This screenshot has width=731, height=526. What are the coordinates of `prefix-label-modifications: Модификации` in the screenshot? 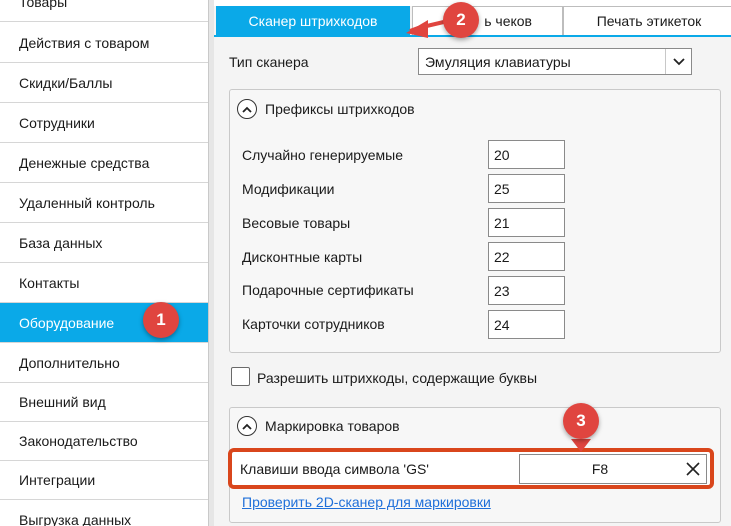 It's located at (288, 189).